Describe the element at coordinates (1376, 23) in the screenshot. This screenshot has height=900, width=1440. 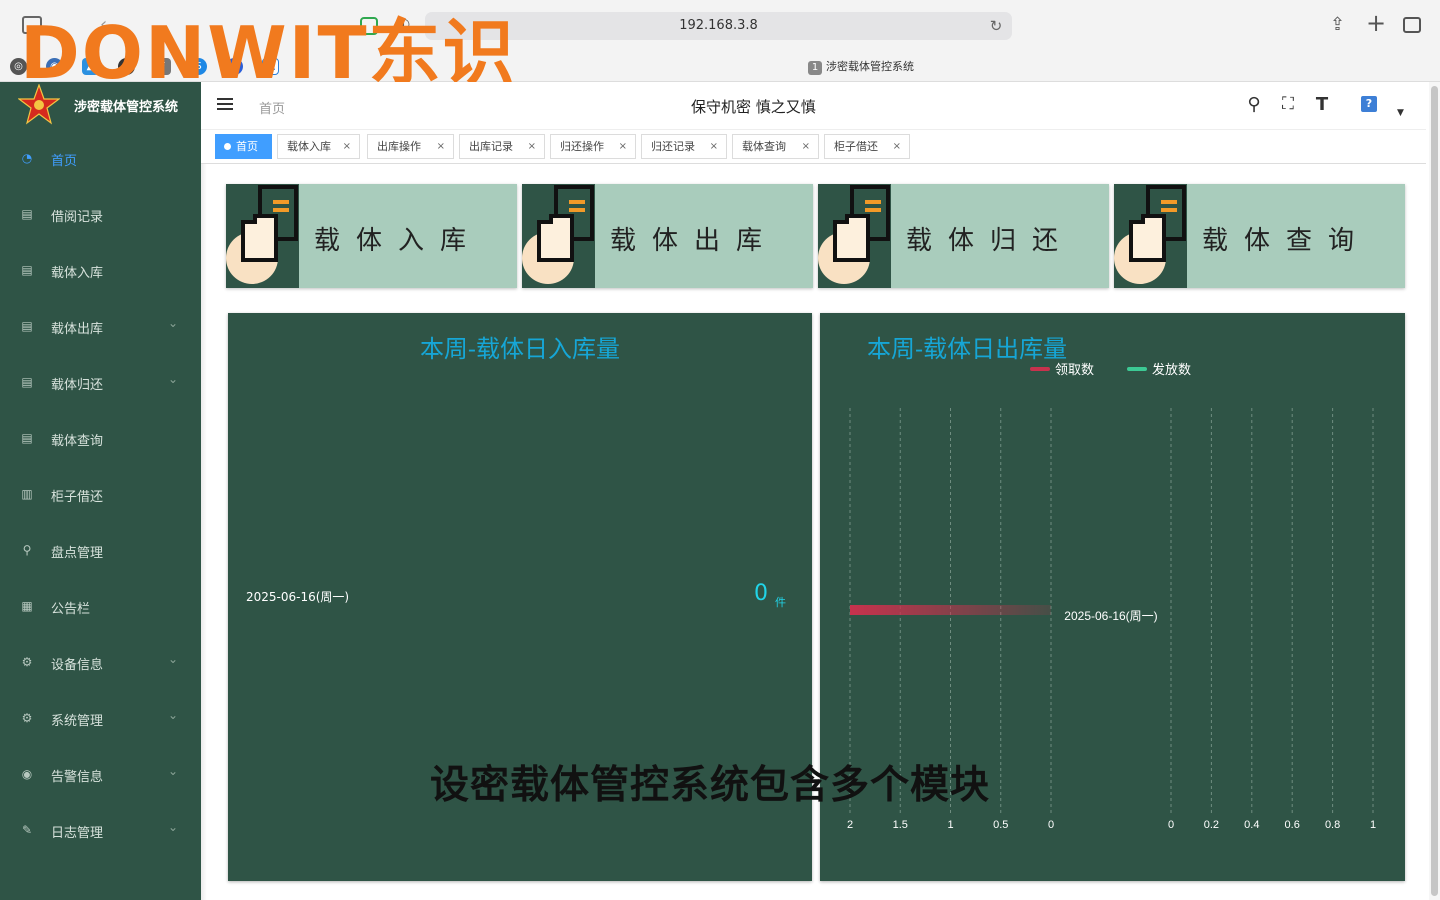
I see `new-tab-icon: +` at that location.